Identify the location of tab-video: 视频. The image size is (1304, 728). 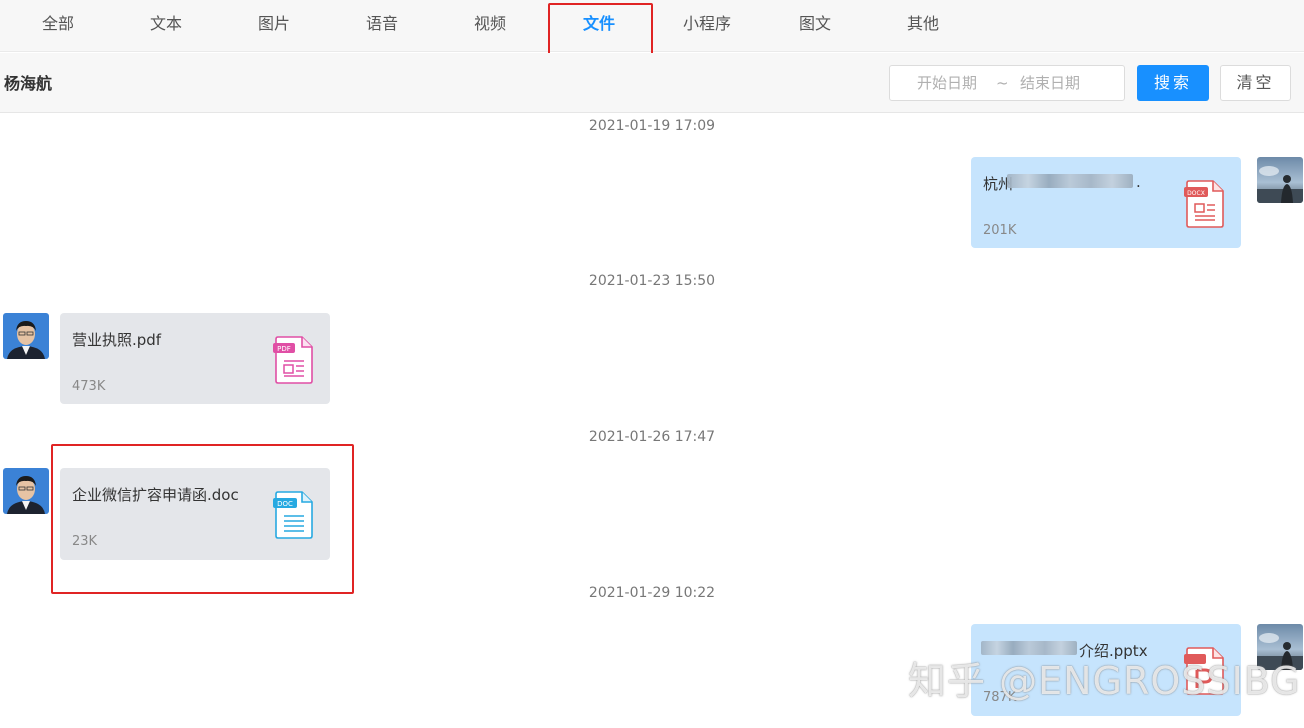
(490, 25).